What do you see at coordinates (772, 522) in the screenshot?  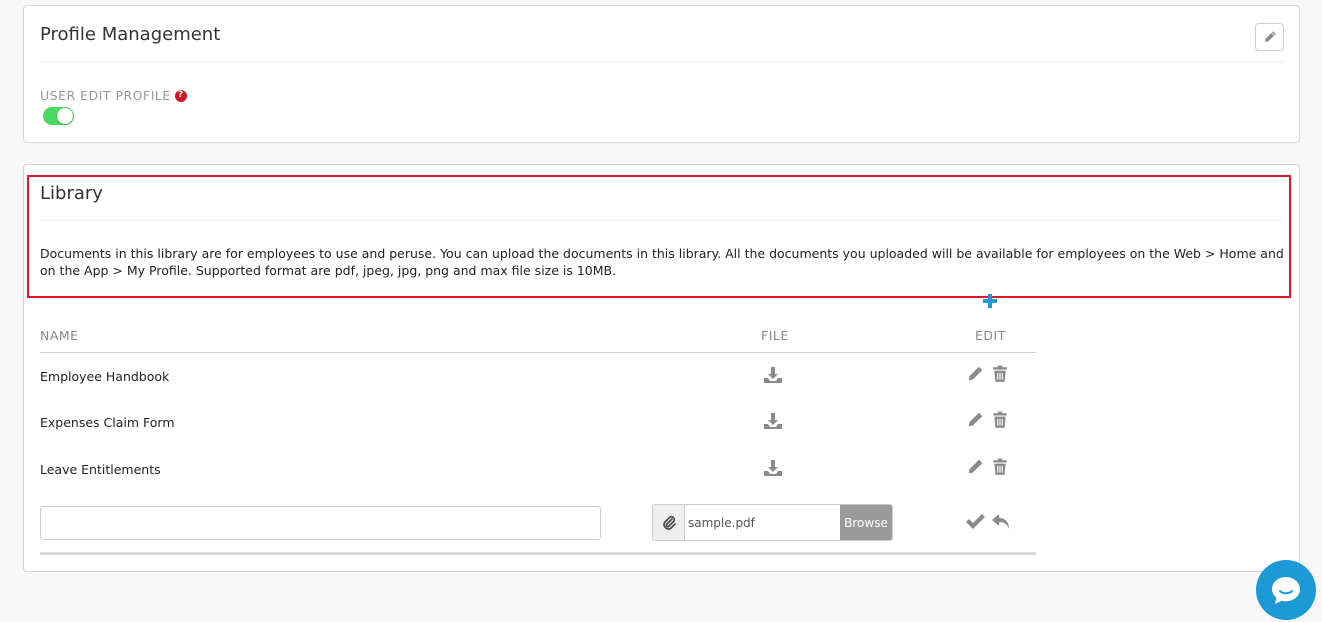 I see `file-upload-group: sample.pdf Browse` at bounding box center [772, 522].